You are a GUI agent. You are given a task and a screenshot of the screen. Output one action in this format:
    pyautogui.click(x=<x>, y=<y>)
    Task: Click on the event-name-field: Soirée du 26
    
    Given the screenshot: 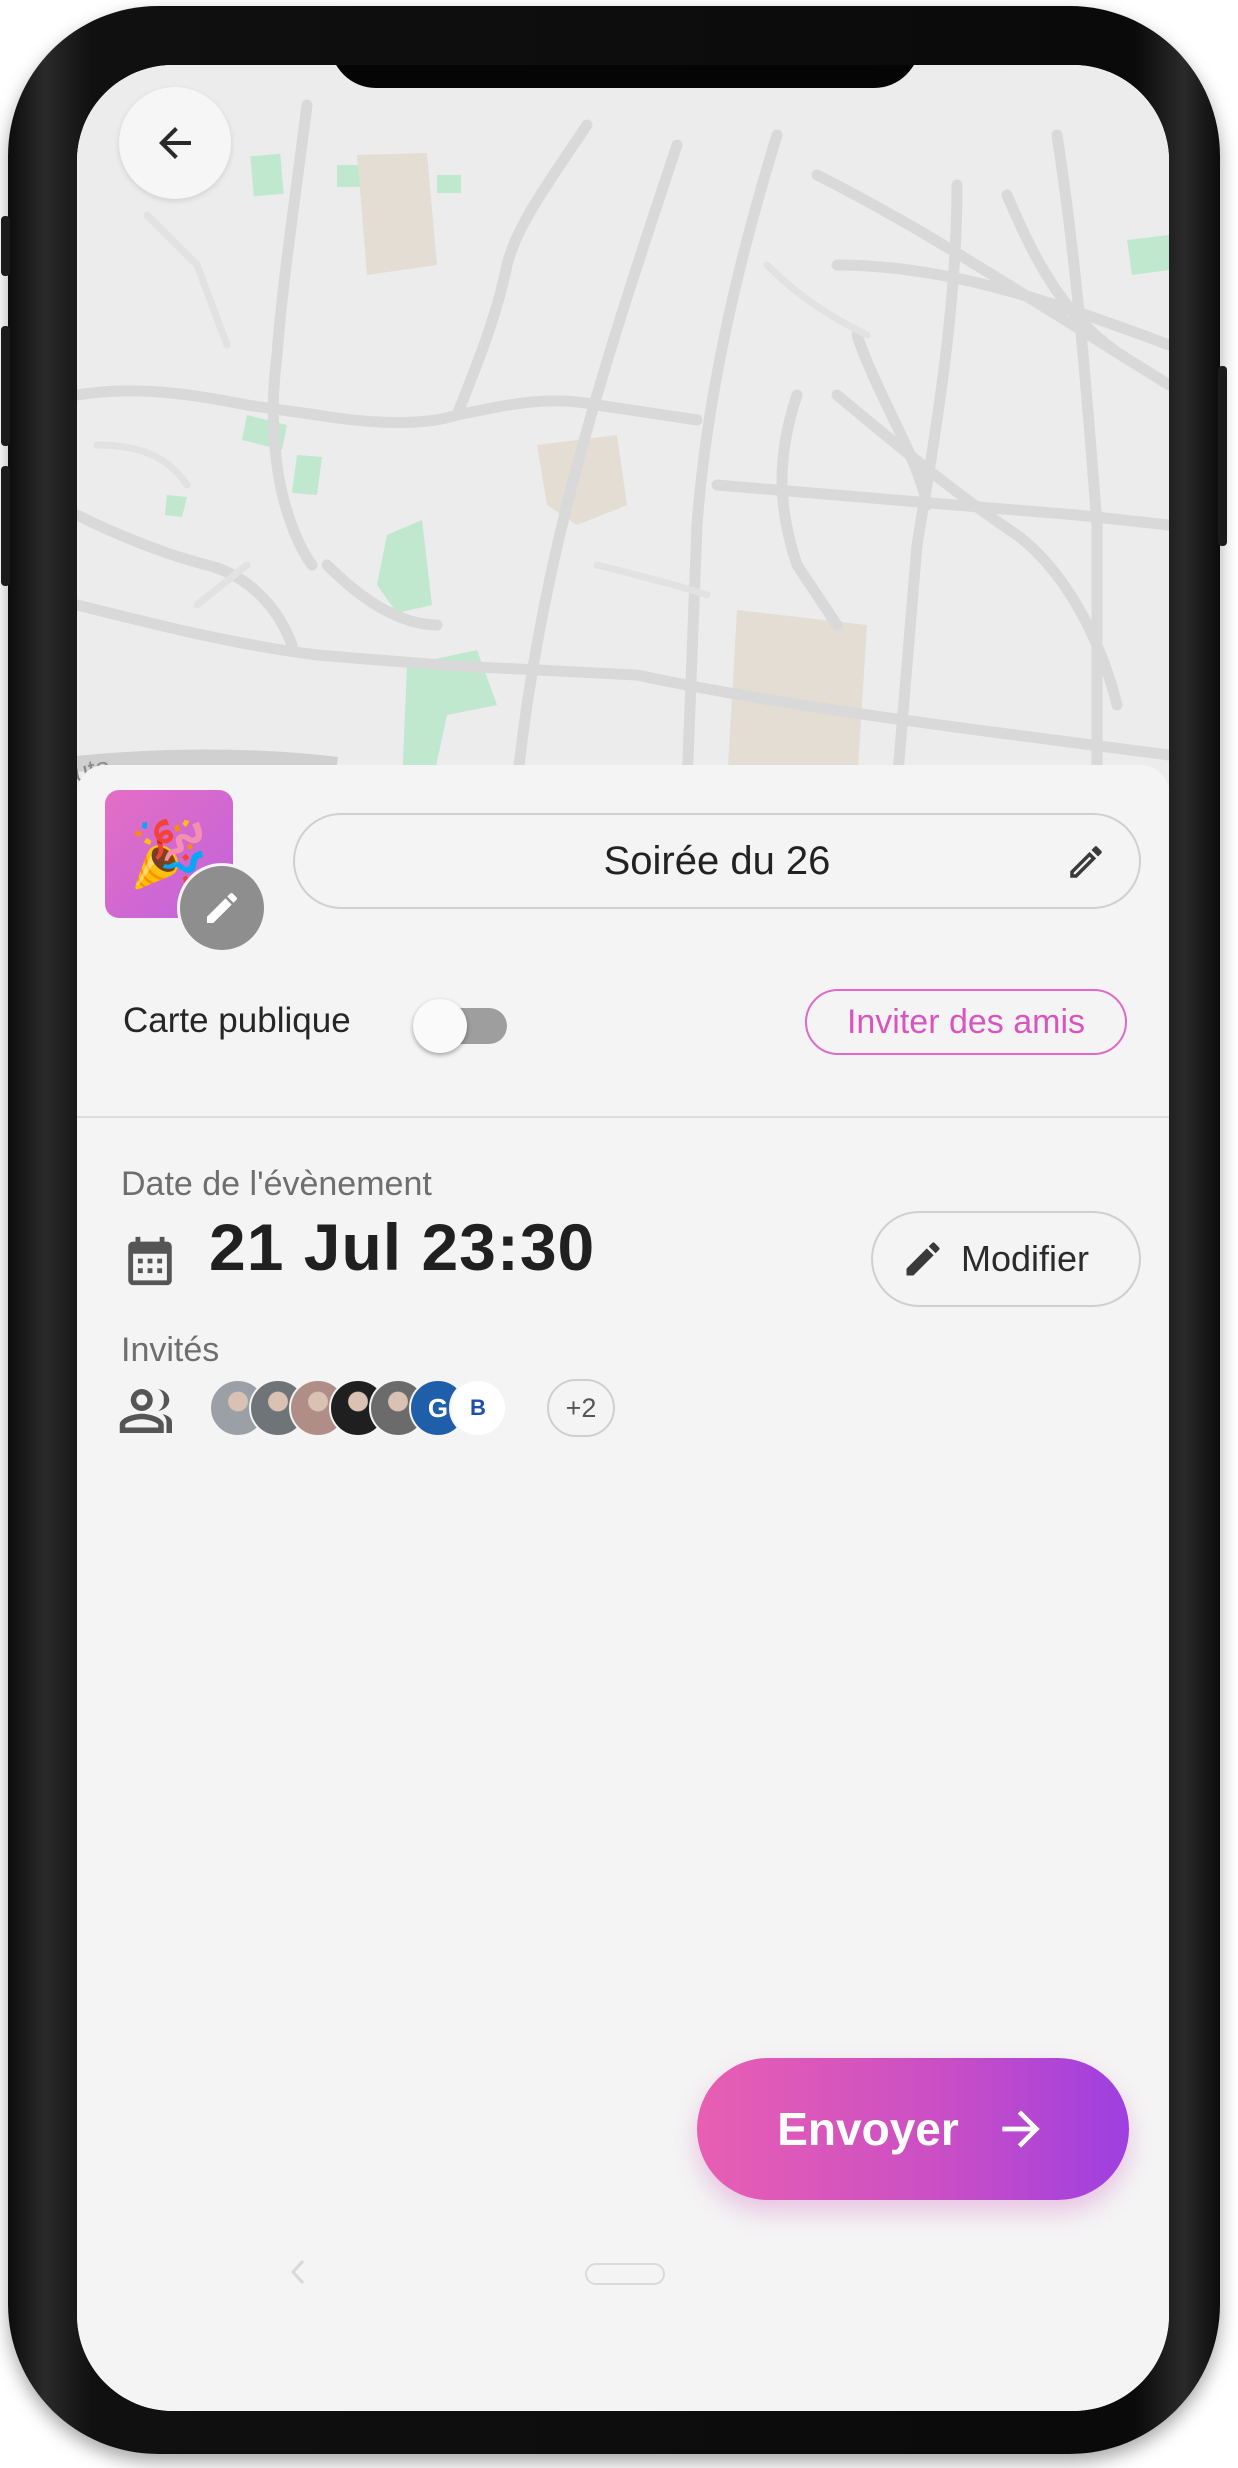 What is the action you would take?
    pyautogui.click(x=717, y=861)
    